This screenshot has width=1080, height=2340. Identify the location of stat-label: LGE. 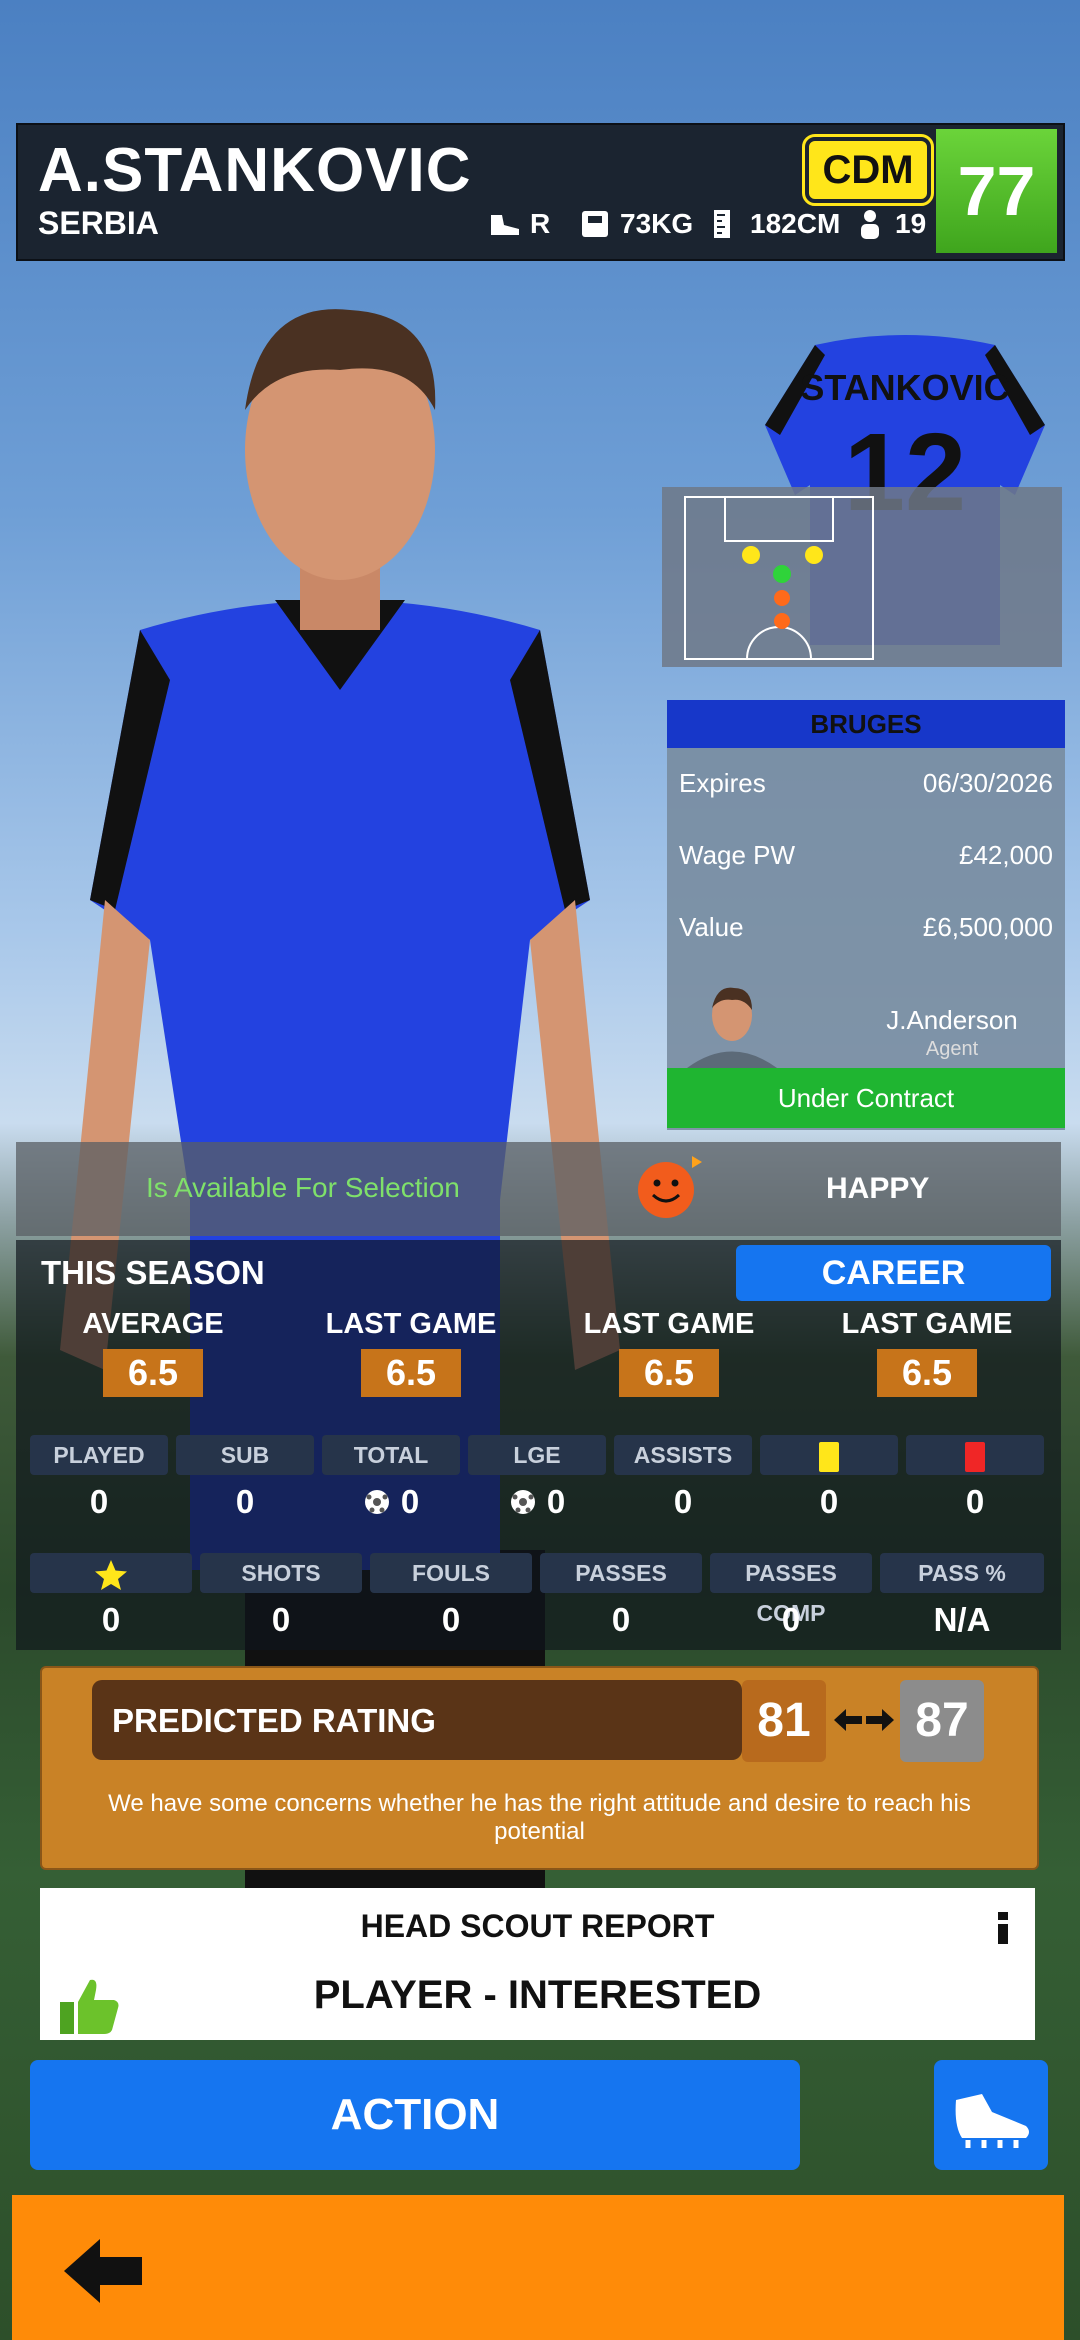
(537, 1455).